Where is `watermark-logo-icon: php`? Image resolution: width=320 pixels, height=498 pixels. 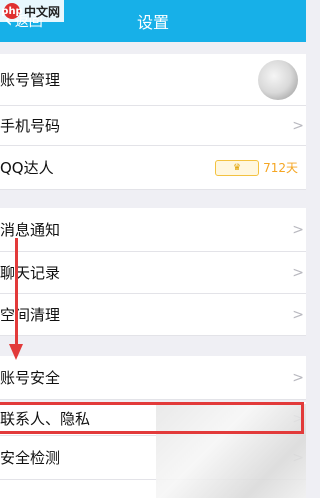
watermark-logo-icon: php is located at coordinates (12, 11).